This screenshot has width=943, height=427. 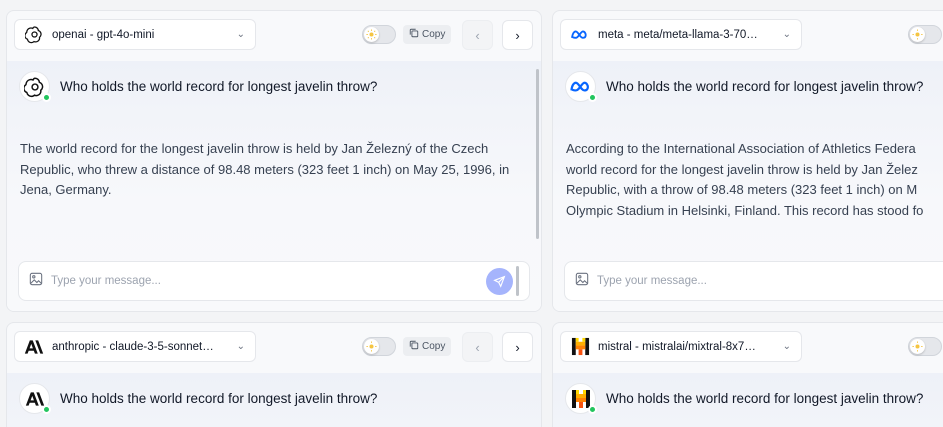 What do you see at coordinates (581, 86) in the screenshot?
I see `meta-avatar` at bounding box center [581, 86].